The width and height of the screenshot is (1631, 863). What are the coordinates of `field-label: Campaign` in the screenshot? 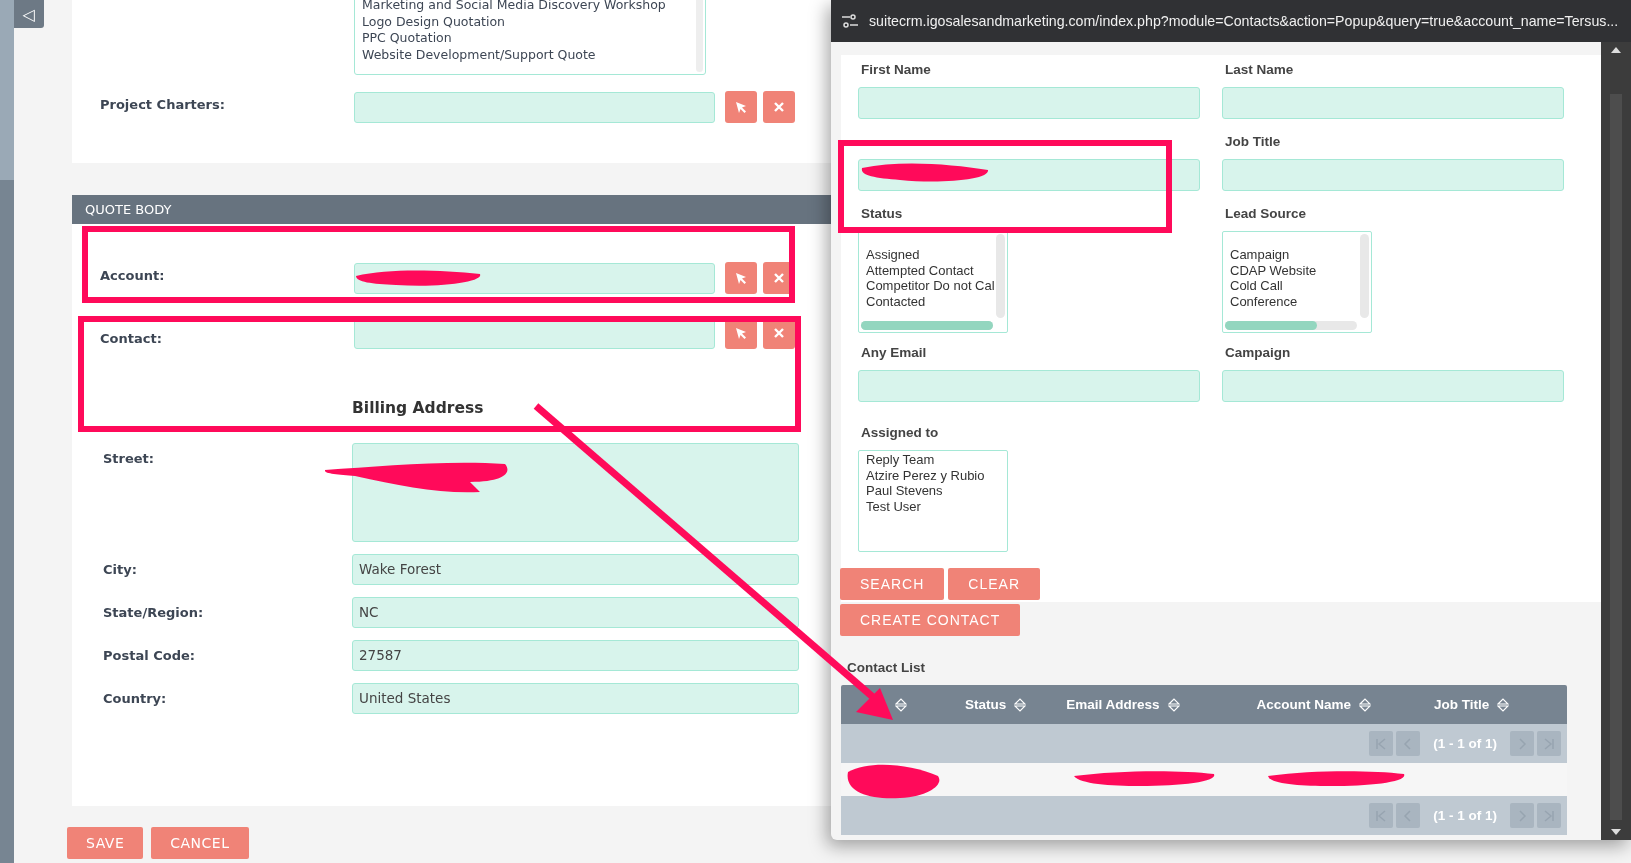 It's located at (1258, 353).